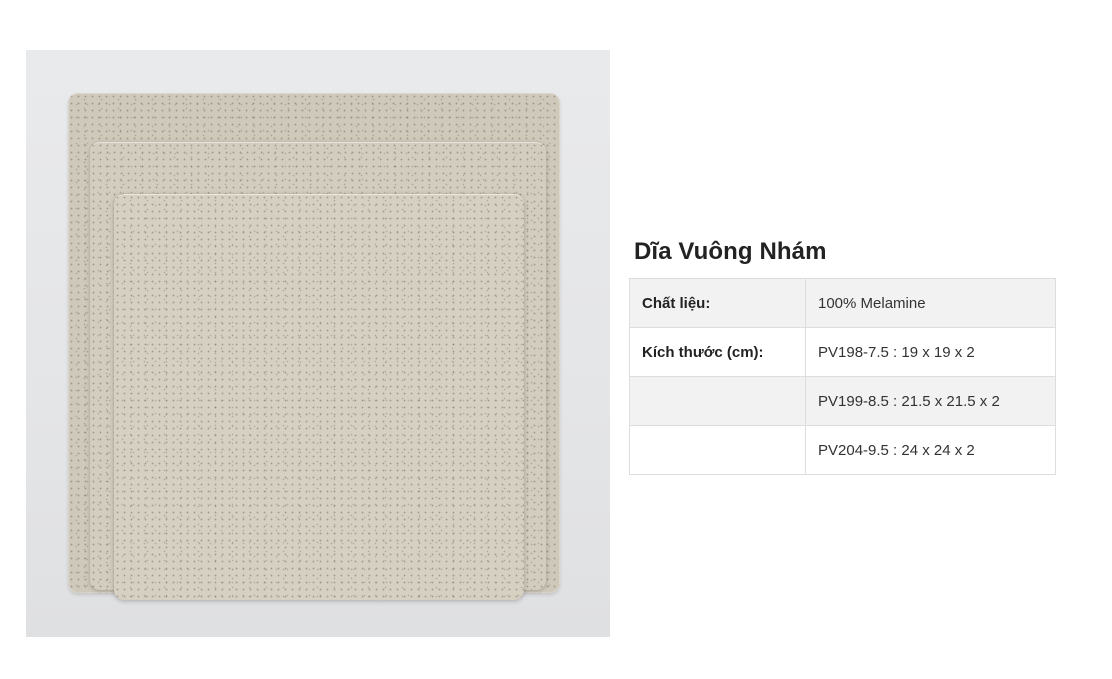 This screenshot has width=1112, height=679. Describe the element at coordinates (930, 352) in the screenshot. I see `spec-value: PV198-7.5 : 19 x 19 x 2` at that location.